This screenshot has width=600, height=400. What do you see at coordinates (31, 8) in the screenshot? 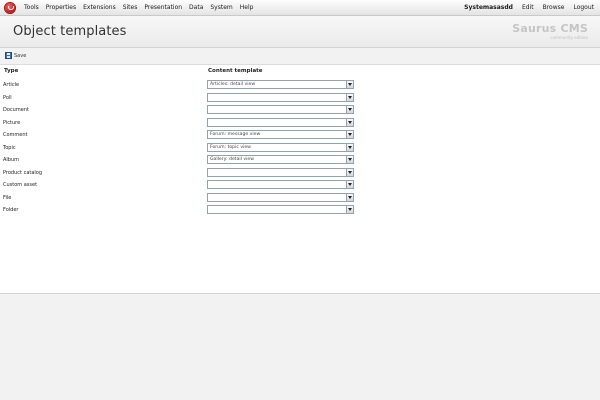
I see `menu-item-tools: Tools` at bounding box center [31, 8].